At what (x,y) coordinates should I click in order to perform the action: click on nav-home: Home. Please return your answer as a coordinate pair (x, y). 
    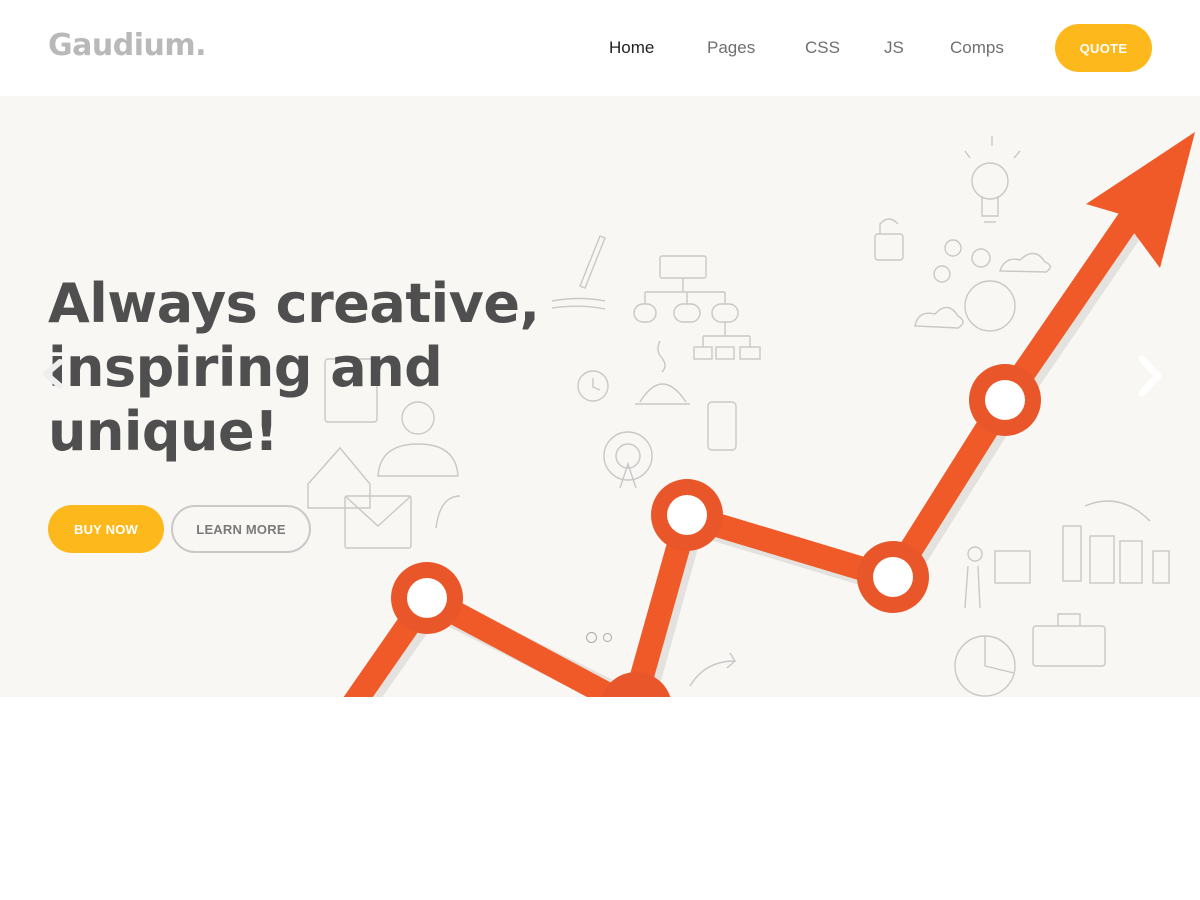
    Looking at the image, I should click on (631, 48).